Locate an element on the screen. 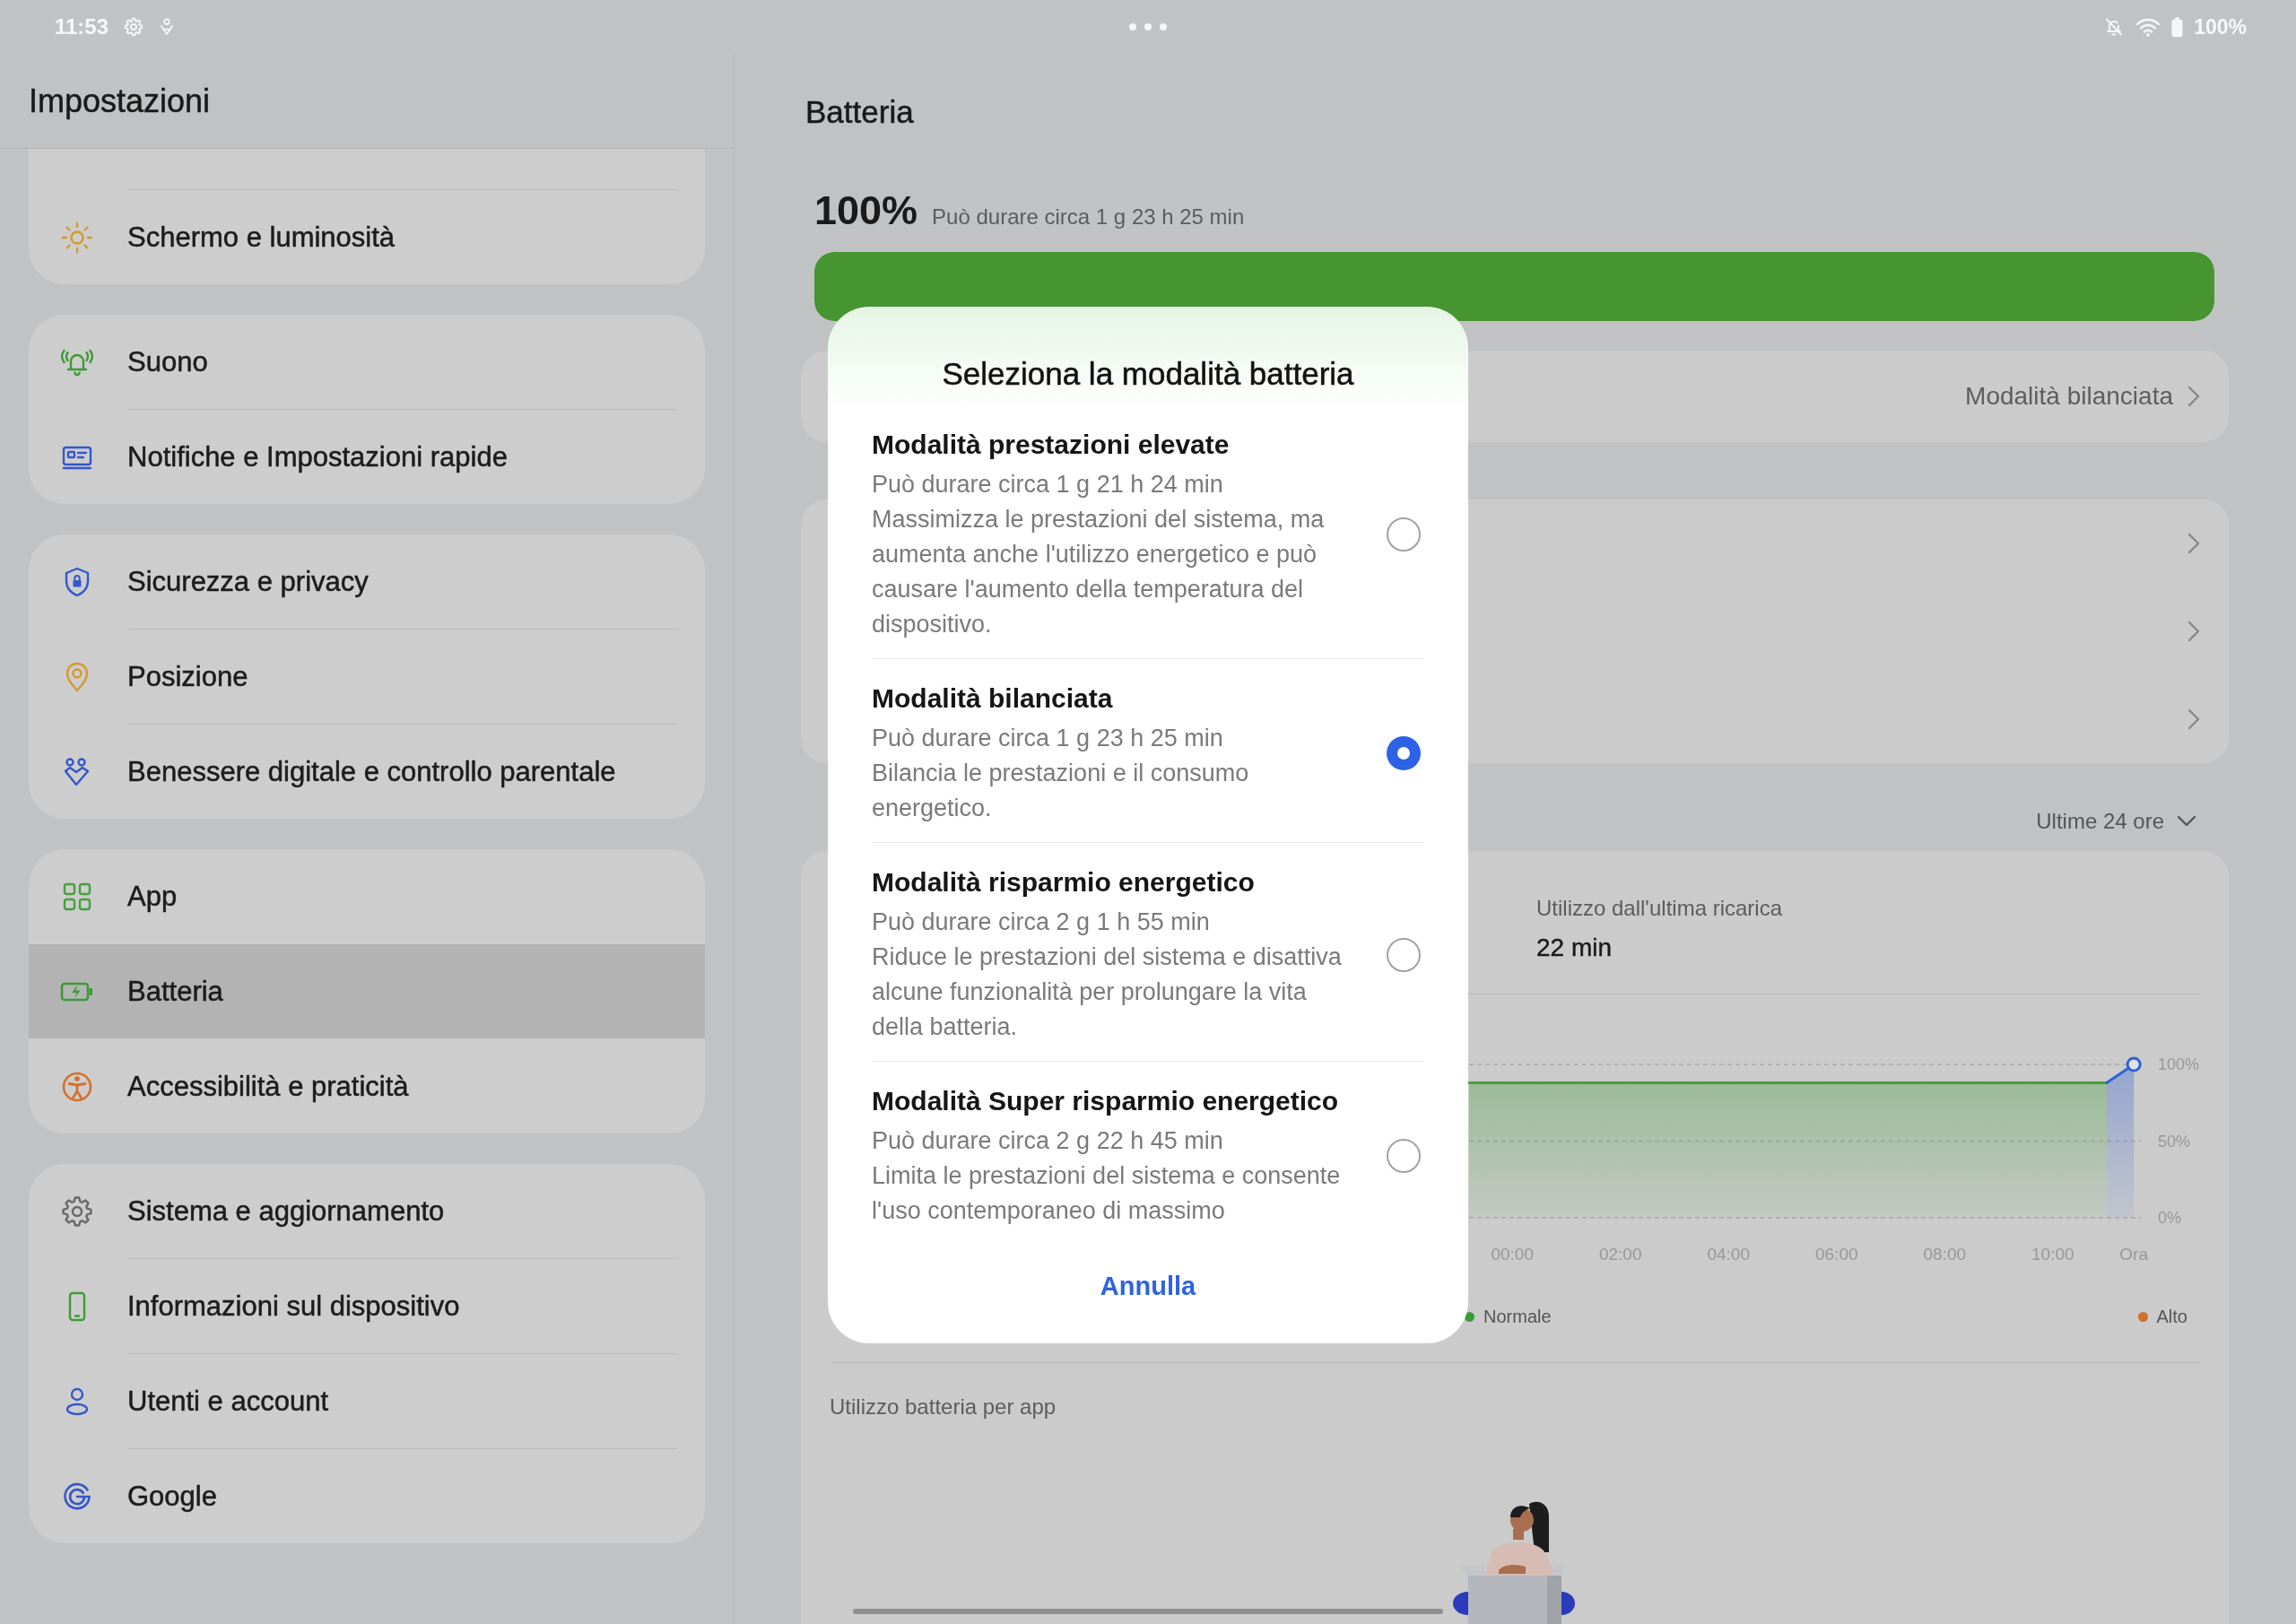 This screenshot has height=1624, width=2296. more-icon is located at coordinates (1148, 26).